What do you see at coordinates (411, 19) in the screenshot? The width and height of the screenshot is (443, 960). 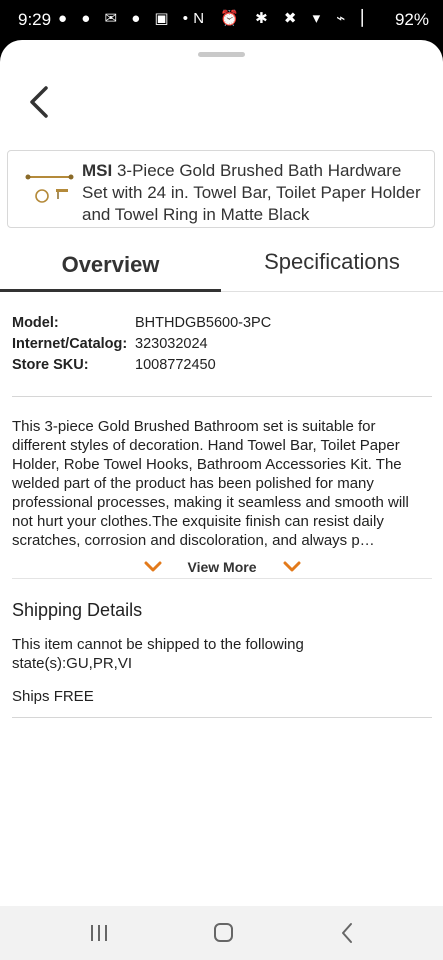 I see `battery-level: 92%` at bounding box center [411, 19].